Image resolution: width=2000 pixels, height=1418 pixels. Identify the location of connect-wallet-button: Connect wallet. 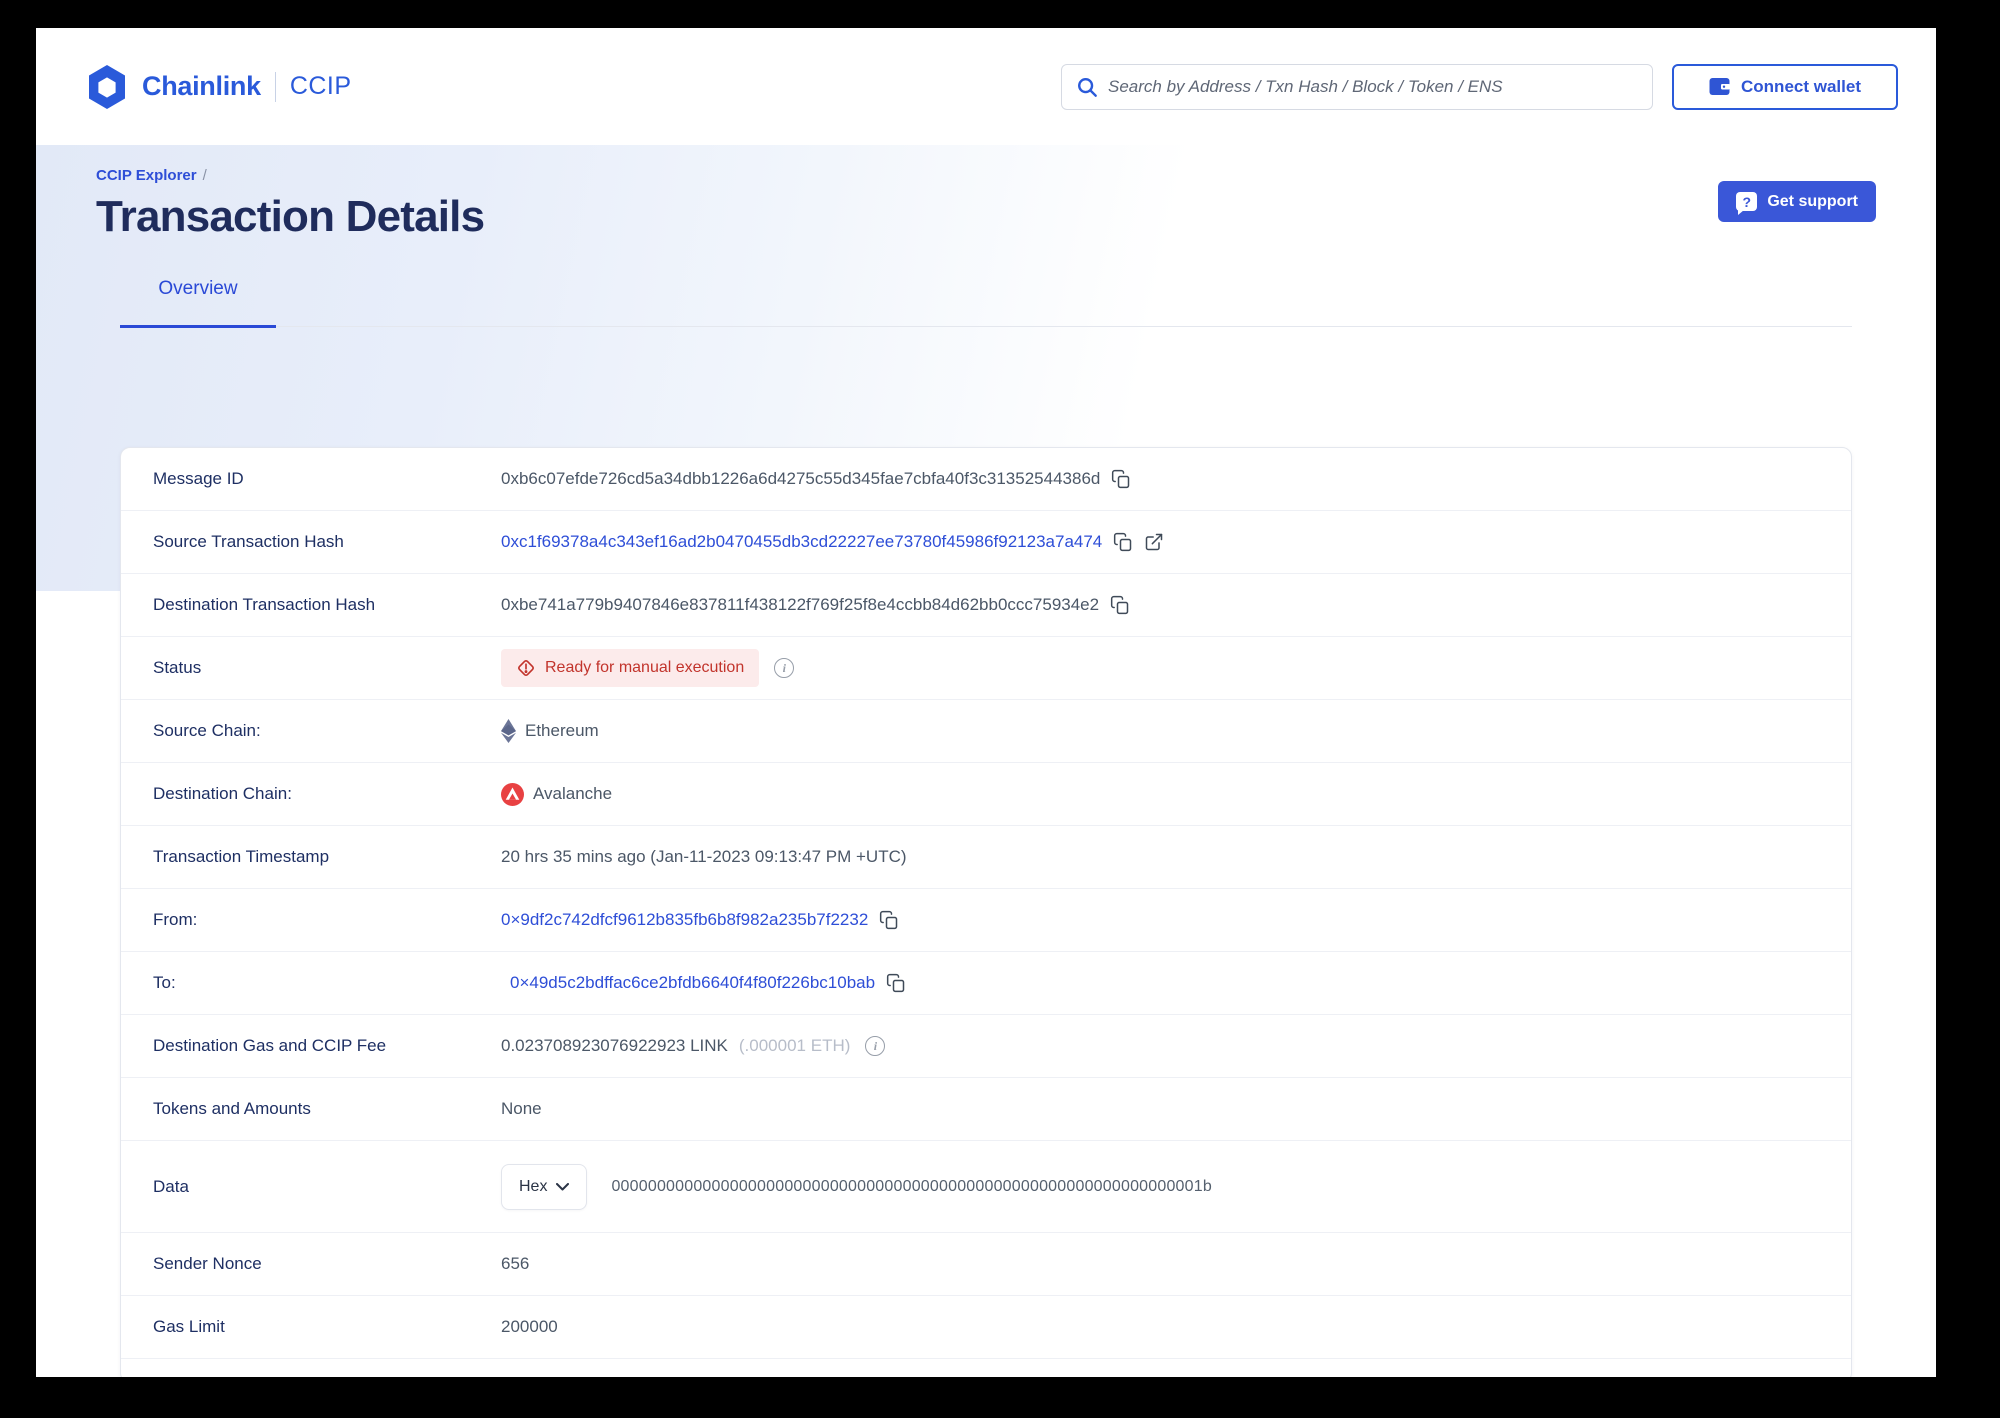
(1785, 86).